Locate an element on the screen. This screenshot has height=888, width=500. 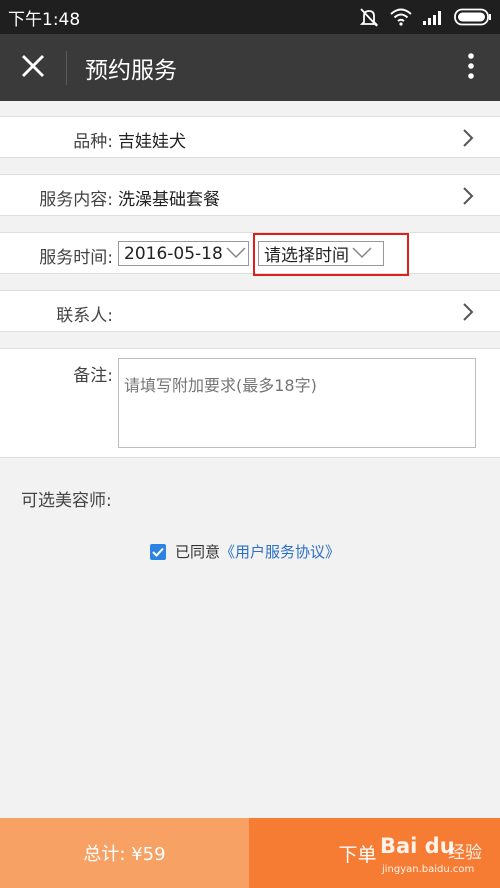
breed-row: 品种: 吉娃娃犬 is located at coordinates (250, 137).